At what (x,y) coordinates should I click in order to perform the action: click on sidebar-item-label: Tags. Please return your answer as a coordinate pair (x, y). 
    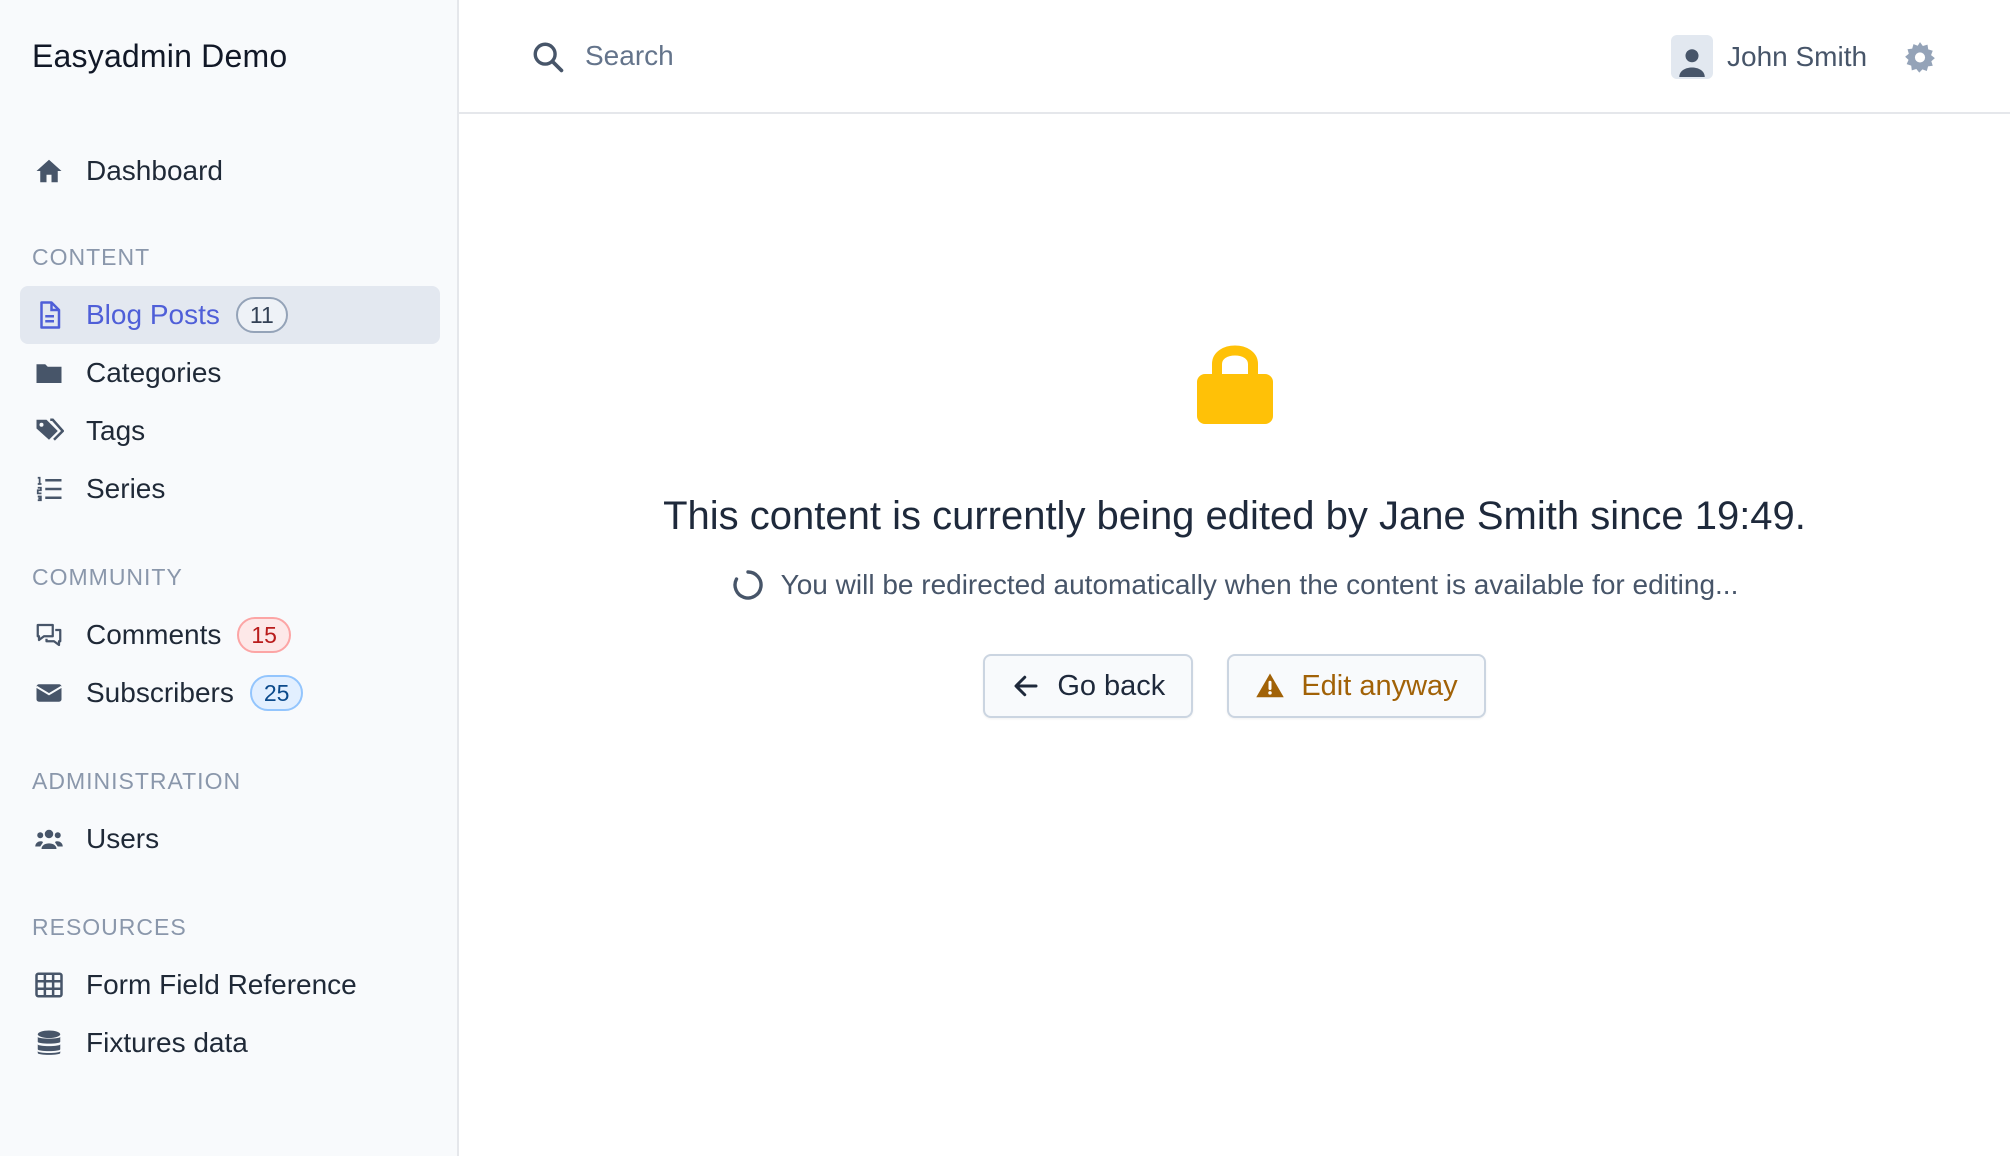
    Looking at the image, I should click on (116, 430).